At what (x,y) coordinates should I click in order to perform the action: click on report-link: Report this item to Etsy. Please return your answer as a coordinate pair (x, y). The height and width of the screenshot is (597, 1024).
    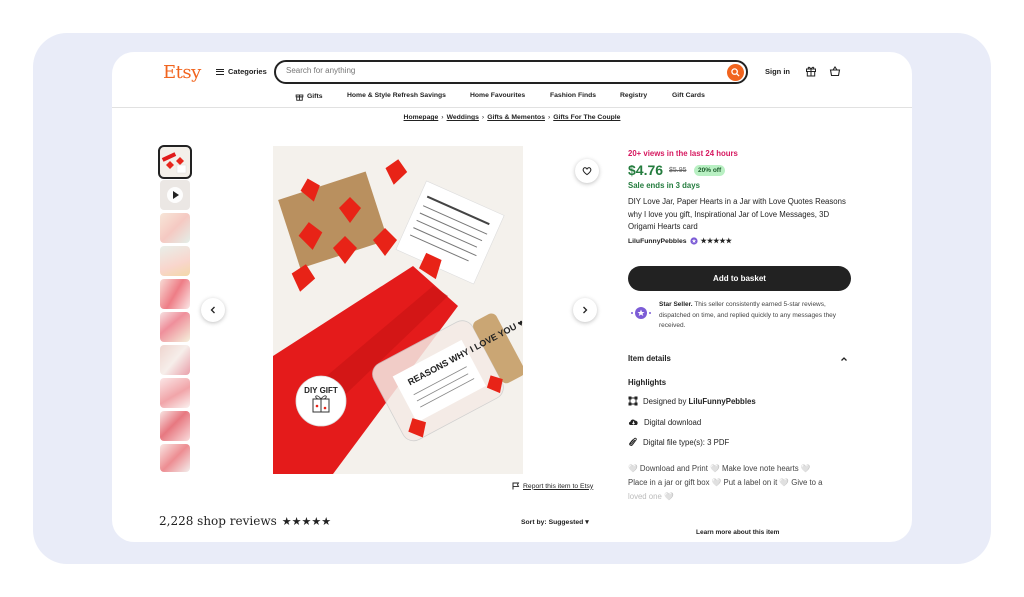
    Looking at the image, I should click on (552, 486).